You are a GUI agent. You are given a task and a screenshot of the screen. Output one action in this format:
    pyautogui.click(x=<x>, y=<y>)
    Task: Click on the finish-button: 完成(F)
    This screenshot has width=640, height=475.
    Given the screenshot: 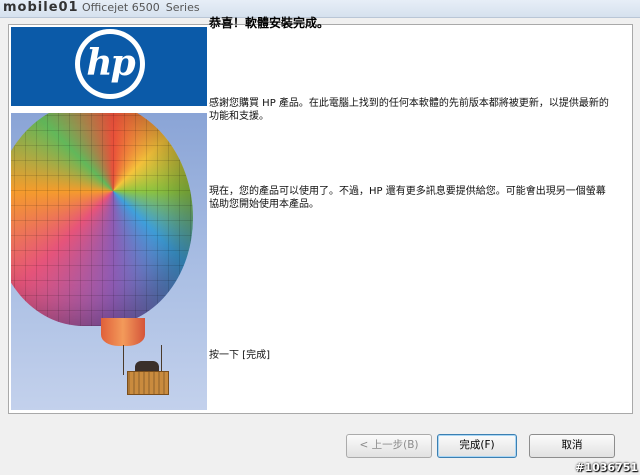 What is the action you would take?
    pyautogui.click(x=477, y=446)
    